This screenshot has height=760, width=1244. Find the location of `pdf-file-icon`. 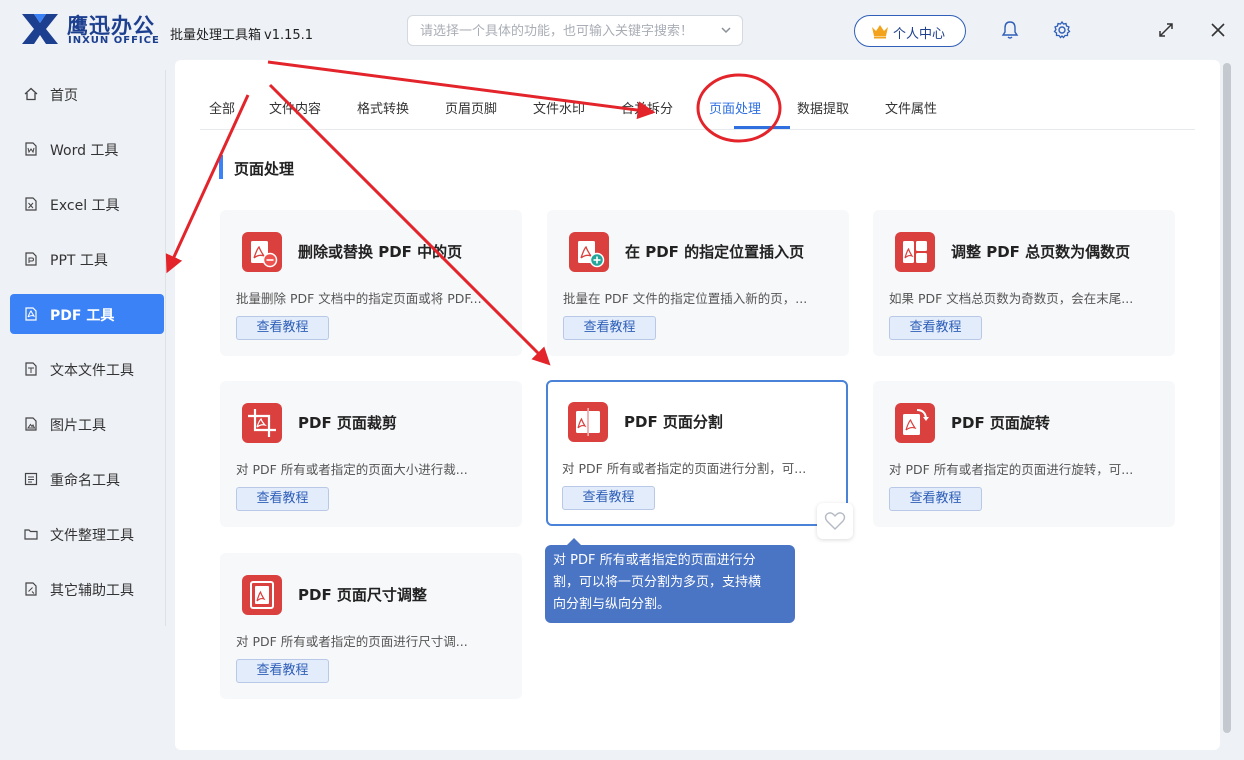

pdf-file-icon is located at coordinates (31, 314).